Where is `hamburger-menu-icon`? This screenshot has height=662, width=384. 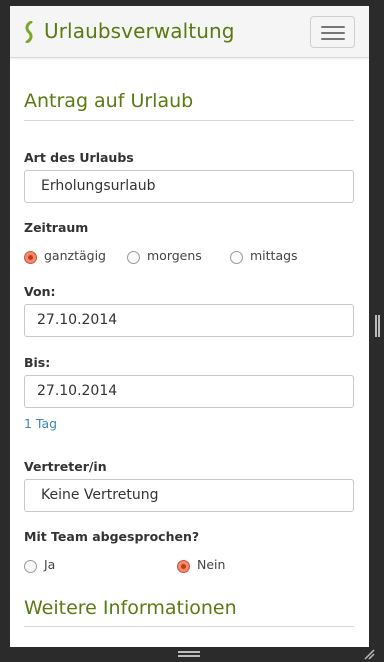 hamburger-menu-icon is located at coordinates (333, 27).